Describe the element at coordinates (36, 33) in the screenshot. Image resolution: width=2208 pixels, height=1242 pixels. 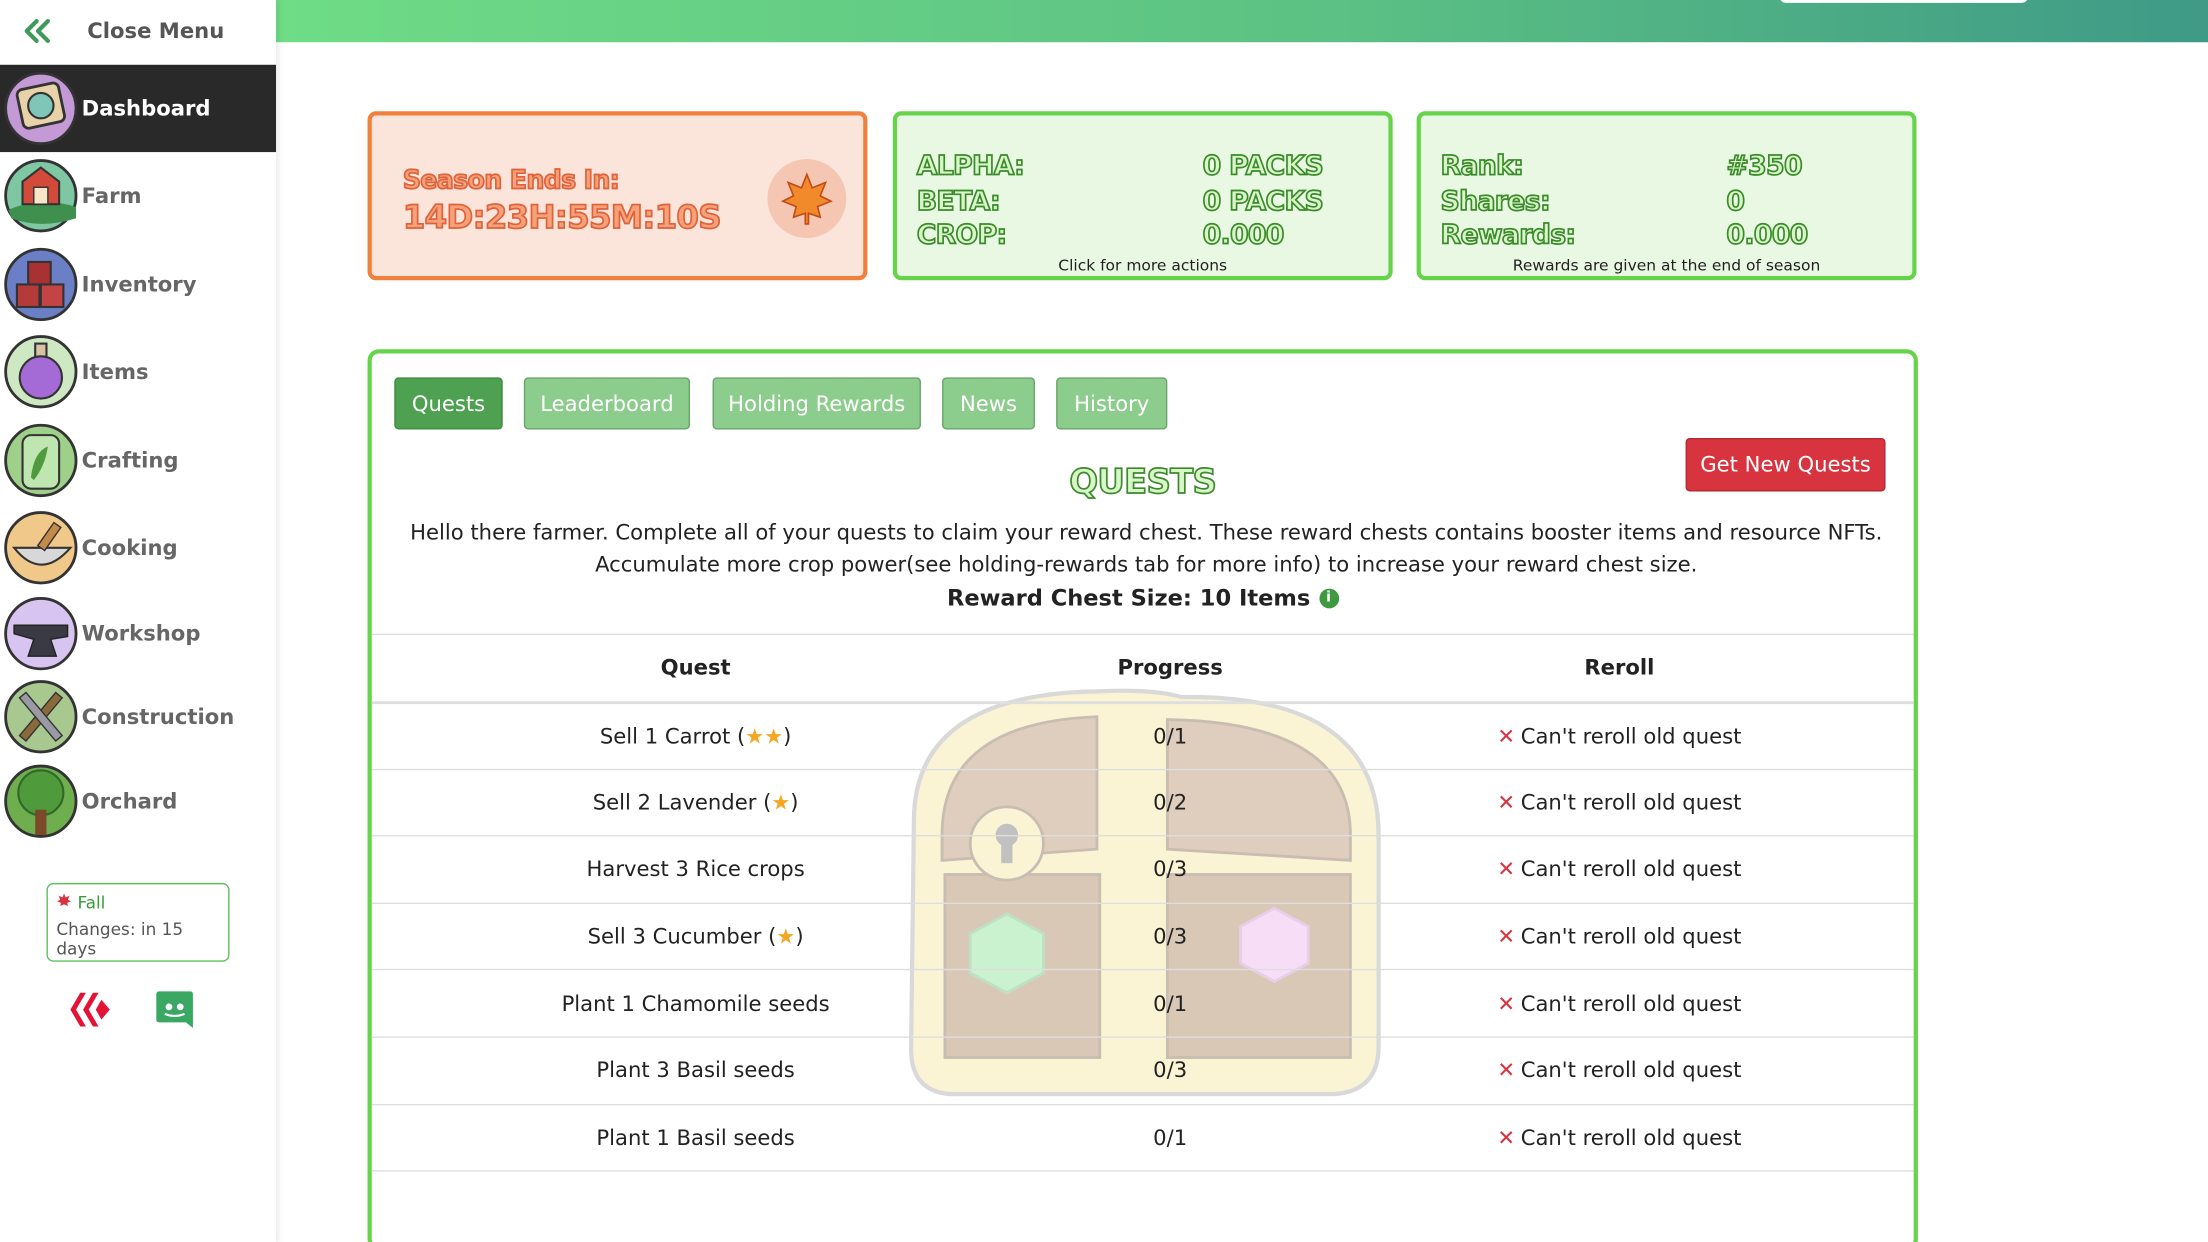
I see `double-chevron-left-icon` at that location.